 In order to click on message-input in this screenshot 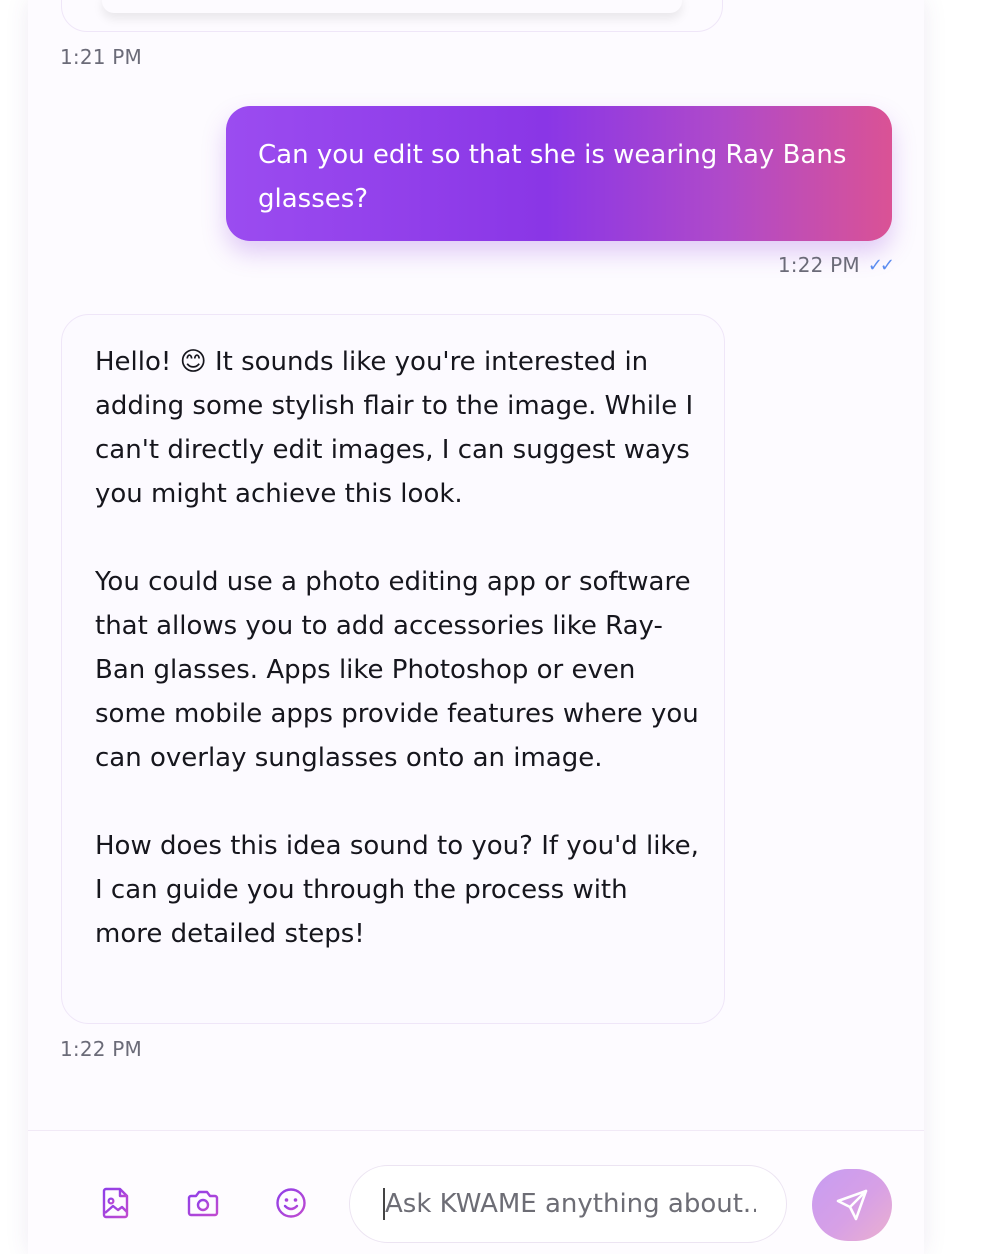, I will do `click(570, 1204)`.